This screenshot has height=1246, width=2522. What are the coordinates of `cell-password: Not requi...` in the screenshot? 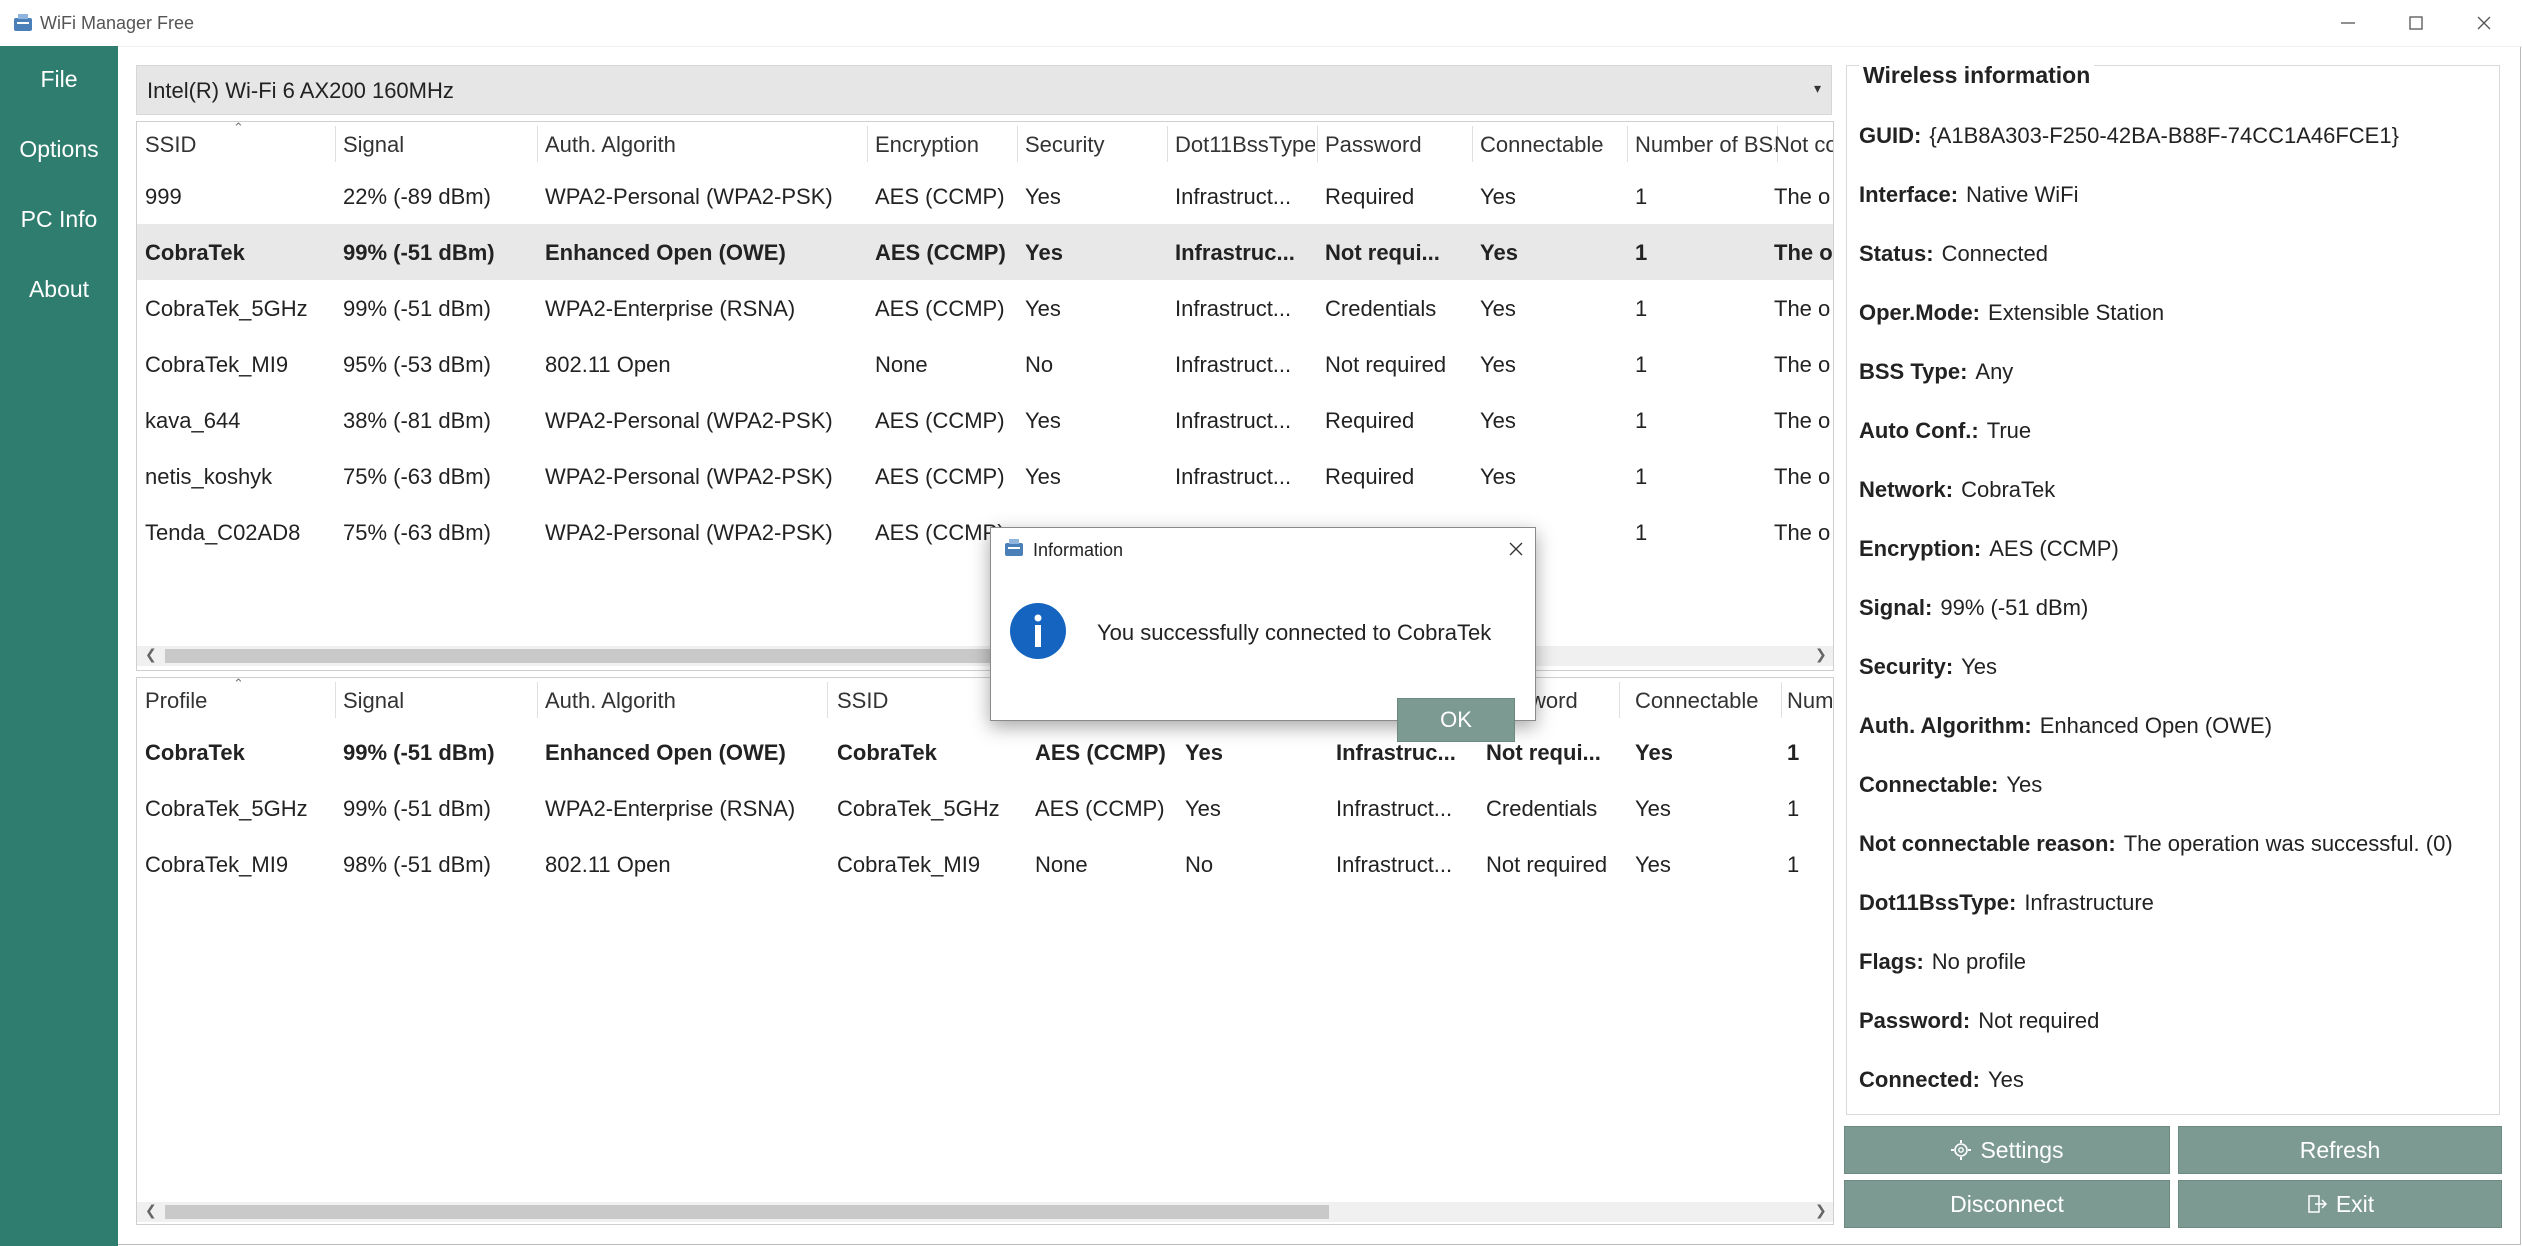 It's located at (1382, 252).